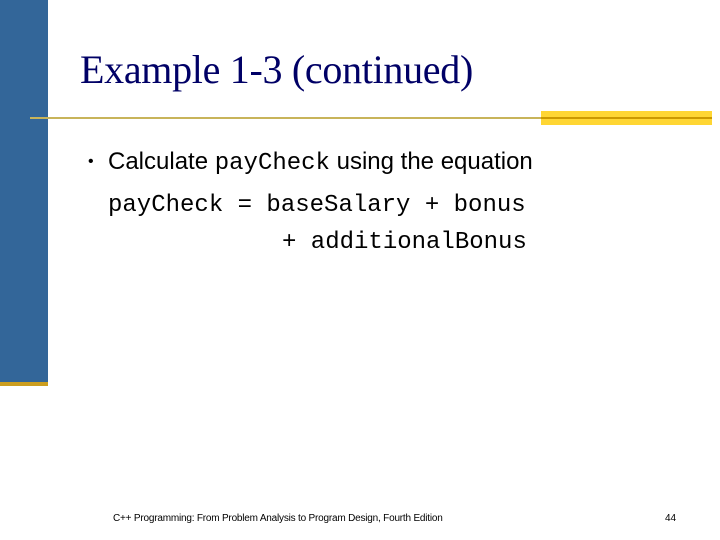  What do you see at coordinates (24, 384) in the screenshot?
I see `left-sidebar-accent` at bounding box center [24, 384].